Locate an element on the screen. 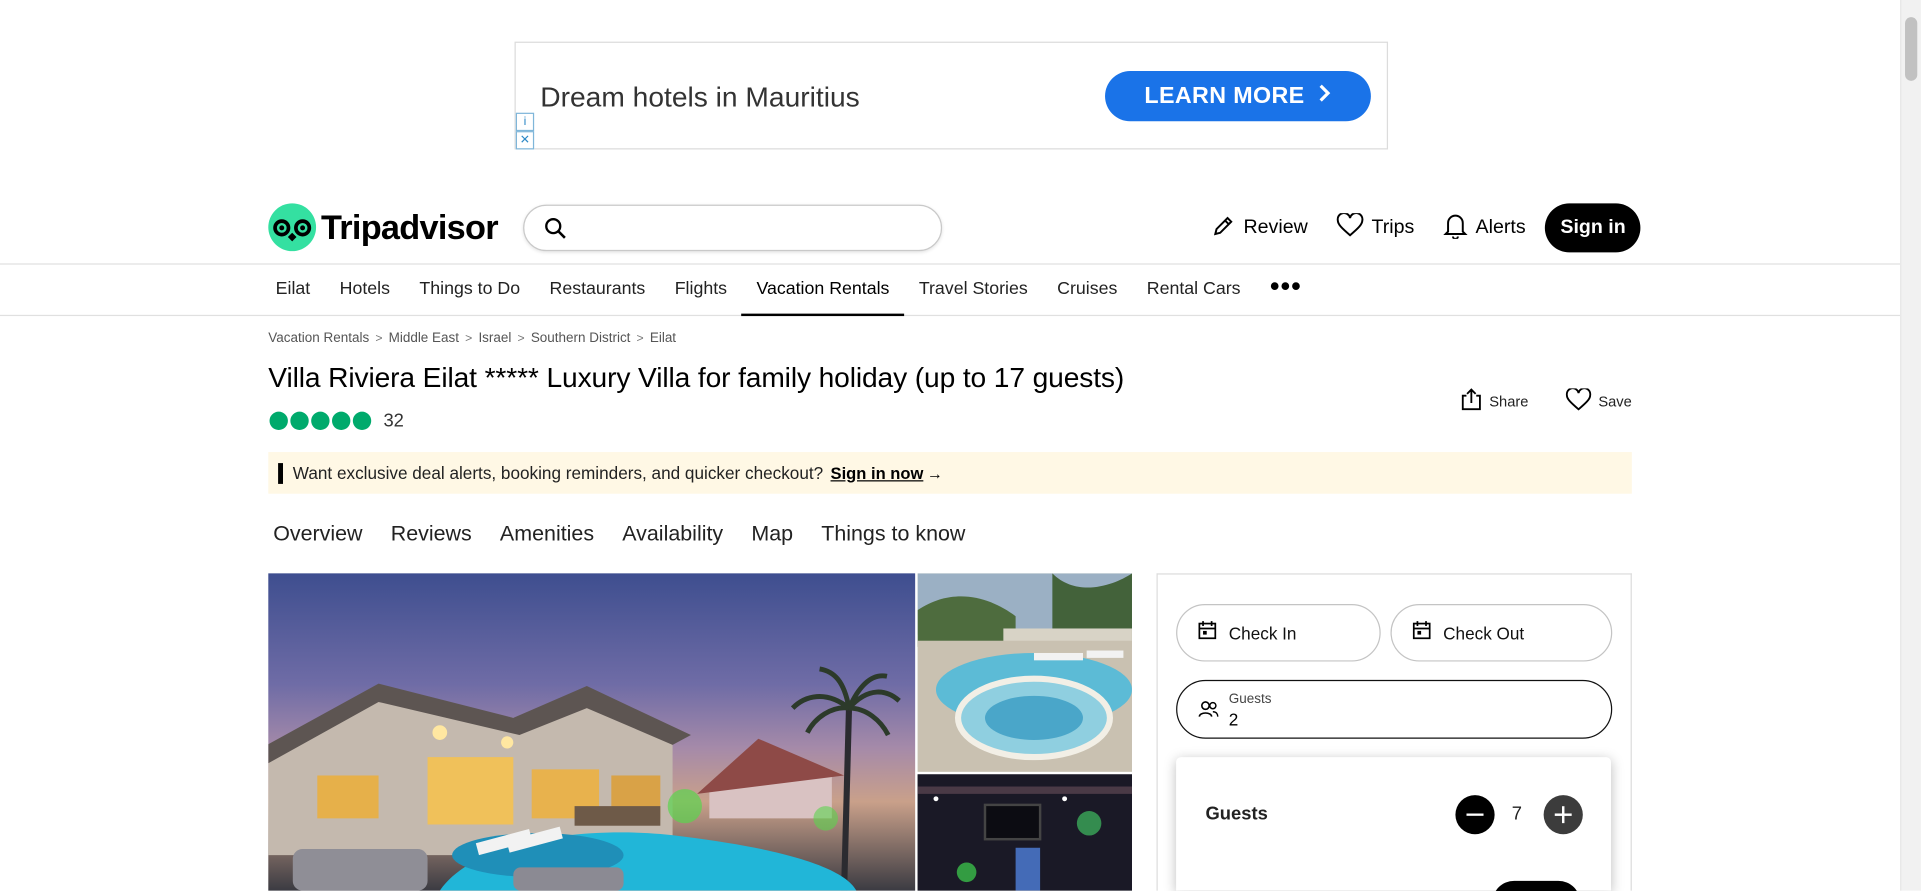 The width and height of the screenshot is (1921, 891). listing-actions: Share Save is located at coordinates (1527, 400).